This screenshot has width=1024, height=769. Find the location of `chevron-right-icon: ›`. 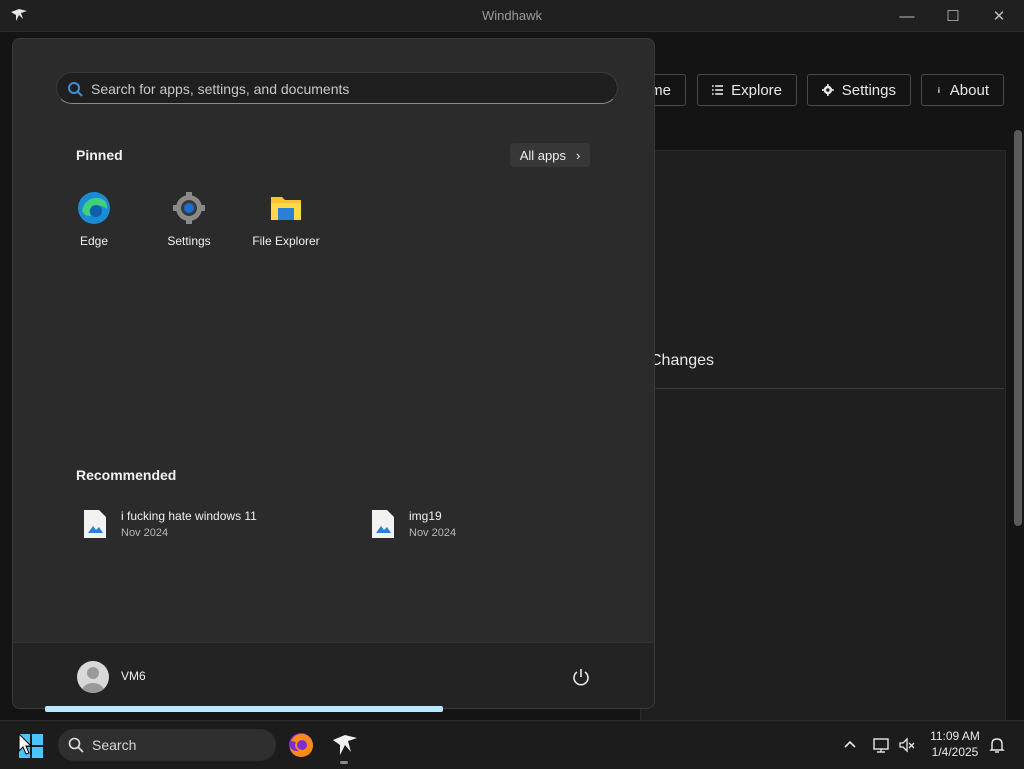

chevron-right-icon: › is located at coordinates (578, 155).